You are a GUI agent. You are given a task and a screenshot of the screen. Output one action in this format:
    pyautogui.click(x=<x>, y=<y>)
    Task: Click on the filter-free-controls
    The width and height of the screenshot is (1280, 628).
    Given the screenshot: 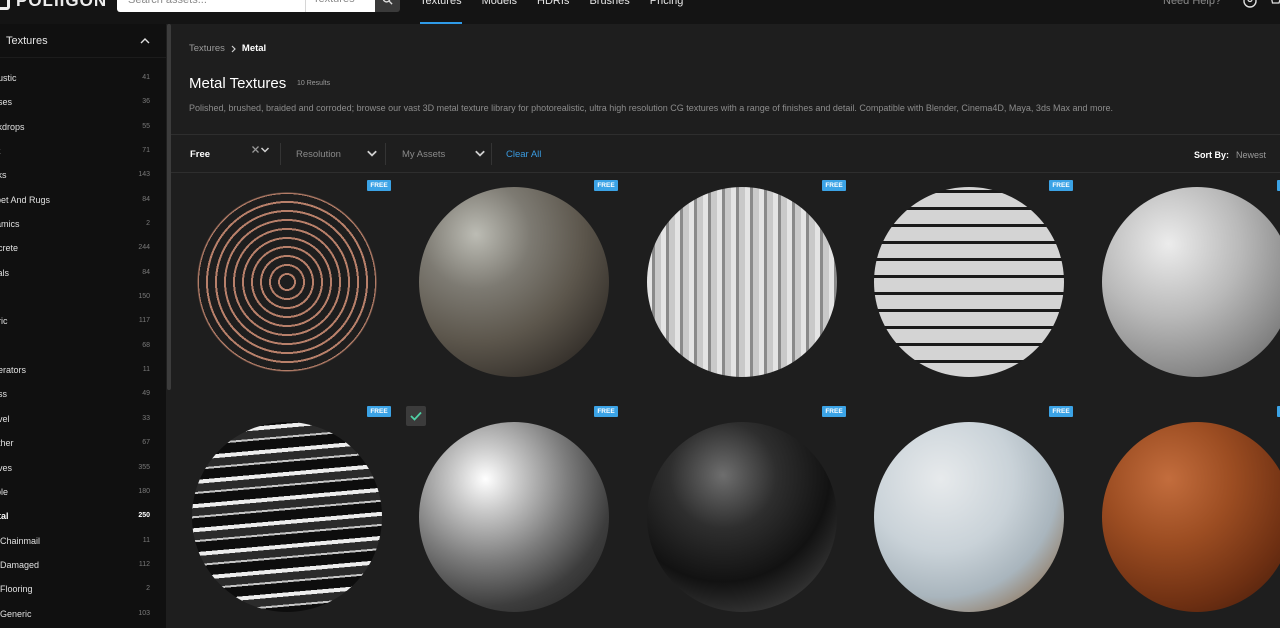 What is the action you would take?
    pyautogui.click(x=260, y=149)
    